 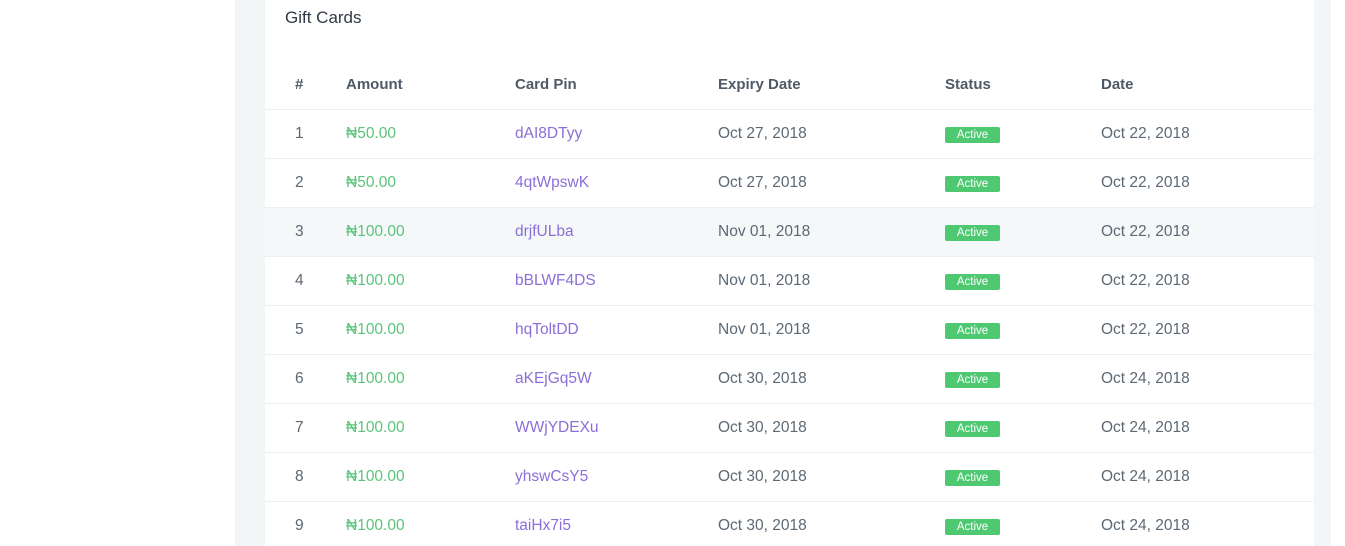 I want to click on row-number: 4, so click(x=305, y=281).